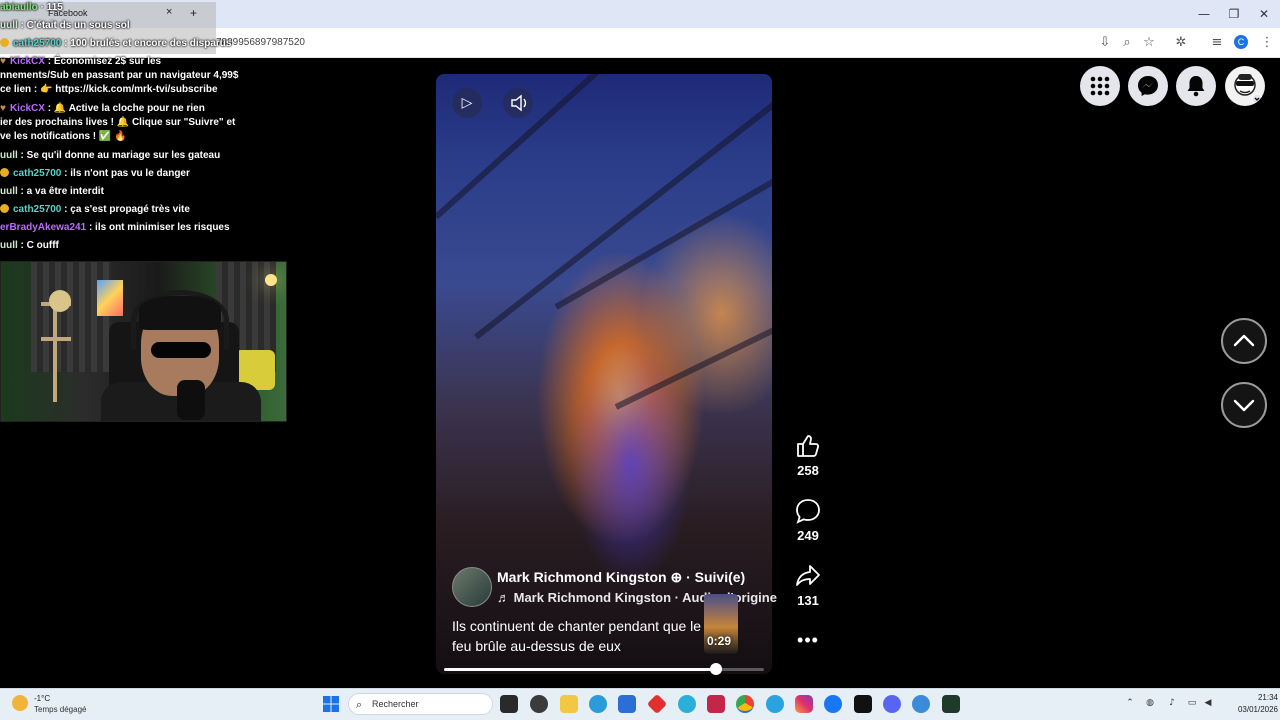  I want to click on previous-reel-button, so click(1244, 341).